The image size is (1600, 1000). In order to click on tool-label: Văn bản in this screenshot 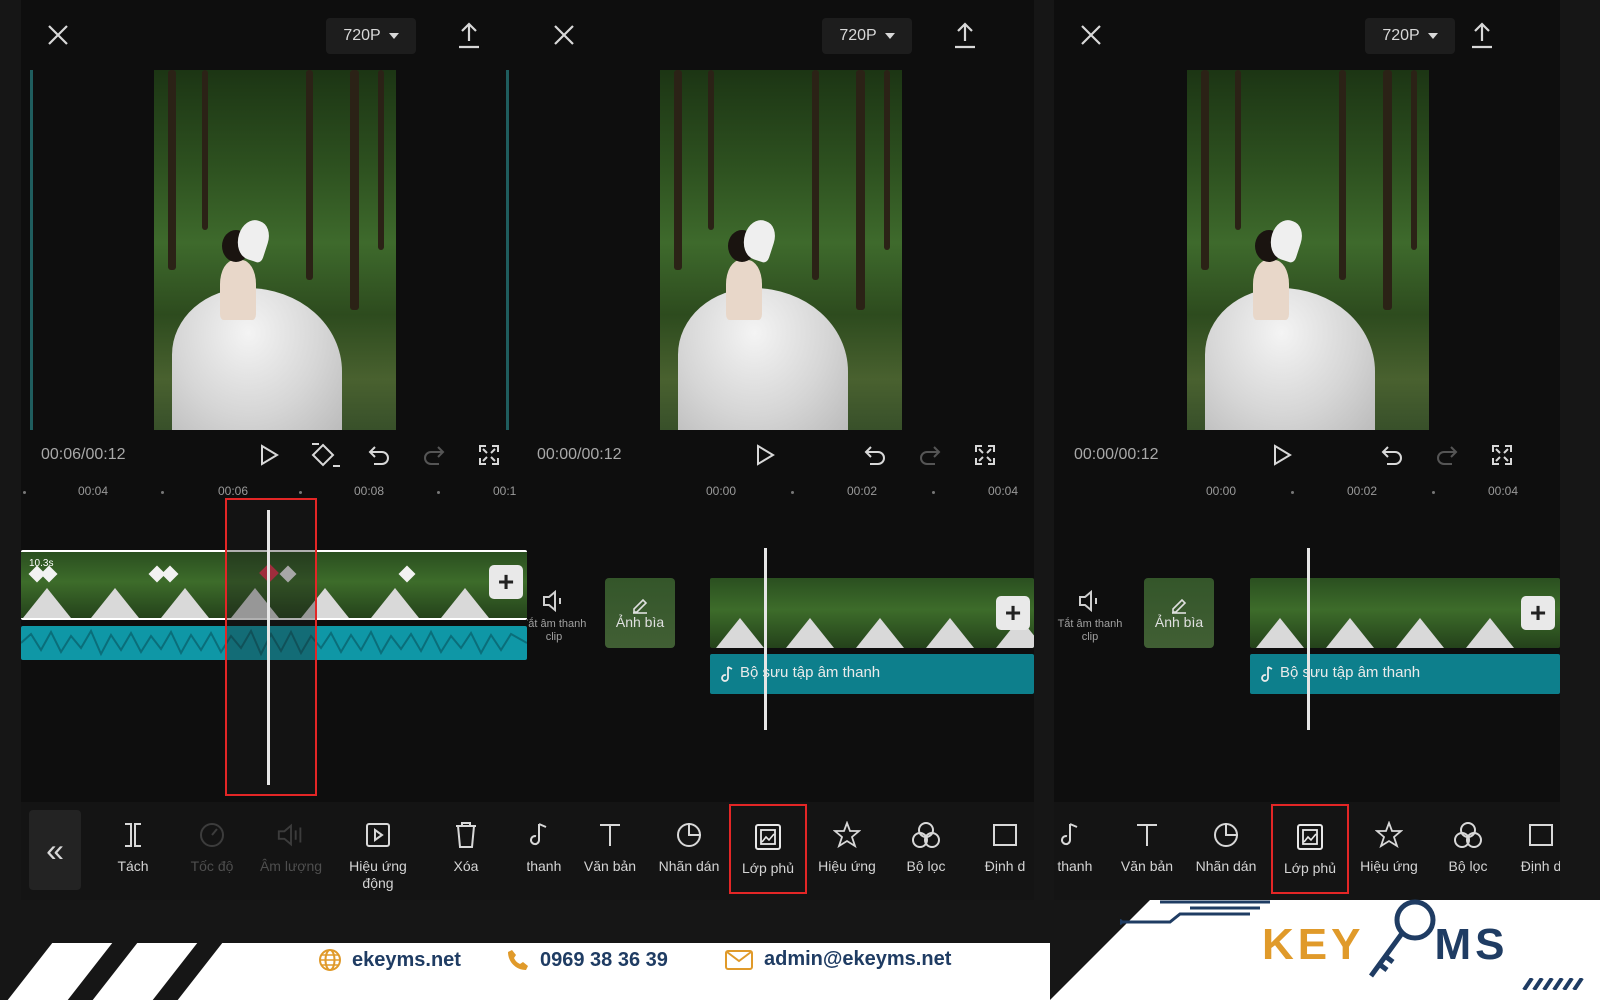, I will do `click(610, 866)`.